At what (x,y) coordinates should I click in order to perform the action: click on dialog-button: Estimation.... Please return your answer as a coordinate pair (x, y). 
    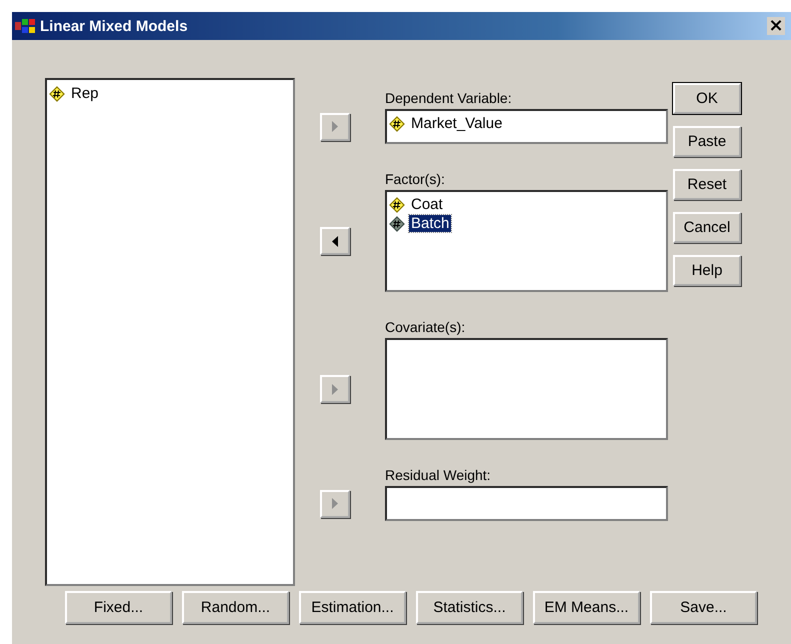
    Looking at the image, I should click on (352, 607).